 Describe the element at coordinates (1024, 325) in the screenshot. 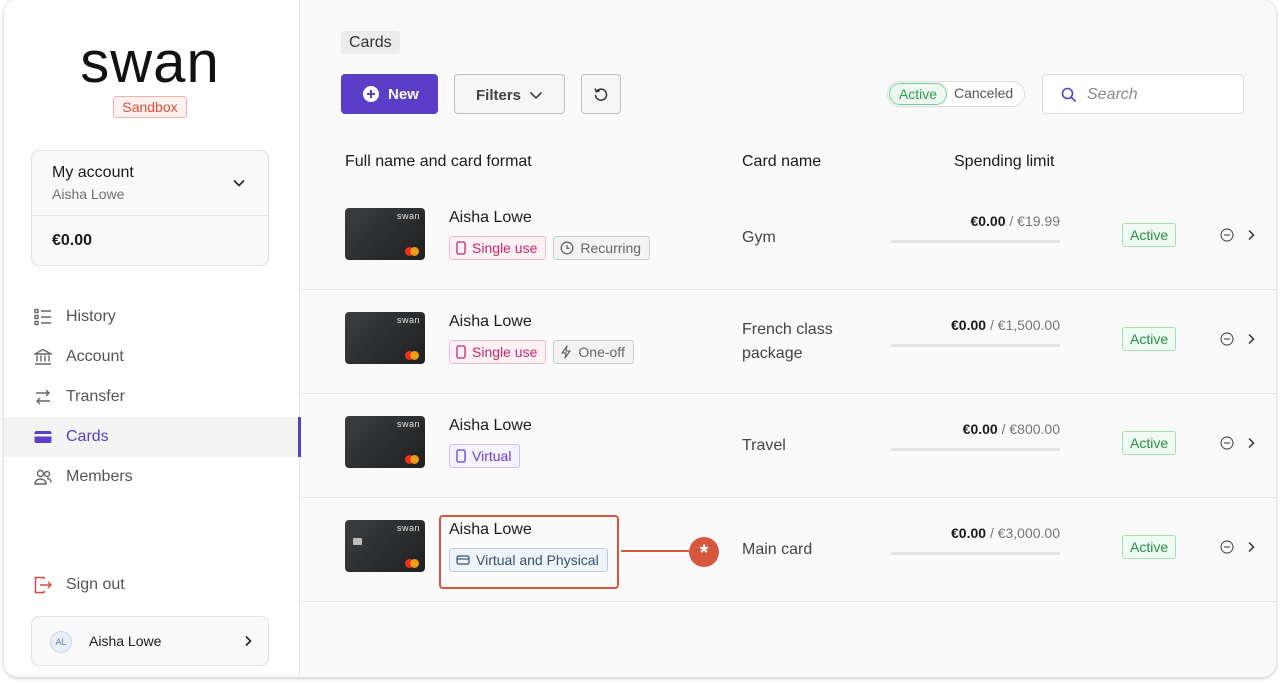

I see `limit-amount: / €1,500.00` at that location.